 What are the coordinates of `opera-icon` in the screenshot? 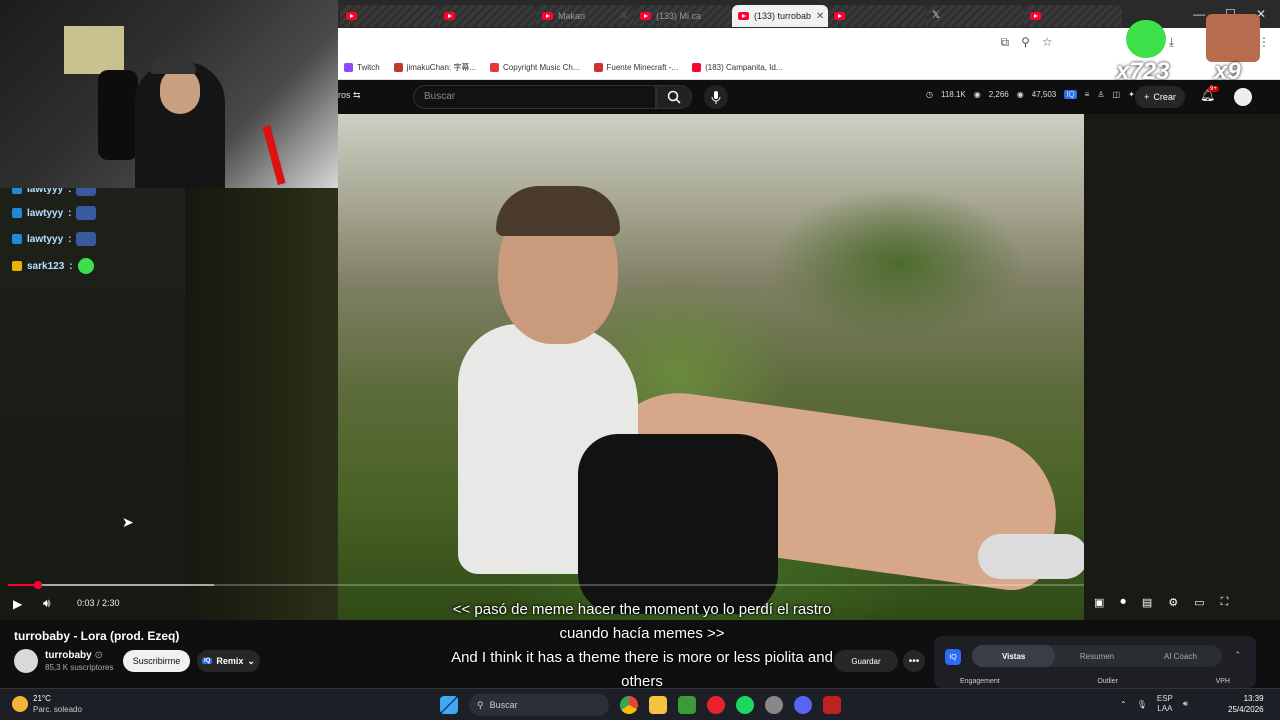 It's located at (716, 705).